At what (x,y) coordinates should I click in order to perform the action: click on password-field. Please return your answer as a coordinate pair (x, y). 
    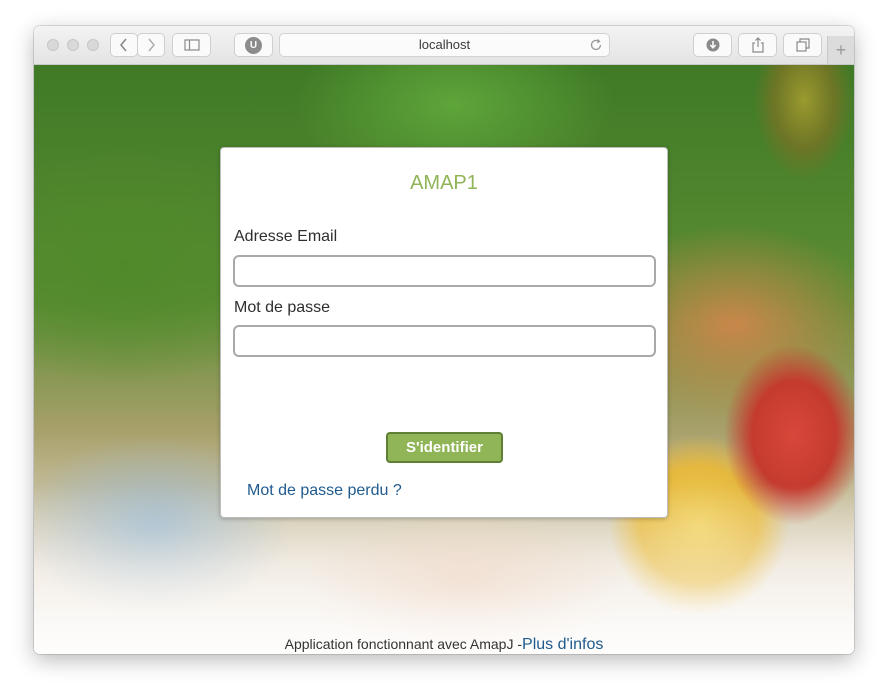
    Looking at the image, I should click on (444, 341).